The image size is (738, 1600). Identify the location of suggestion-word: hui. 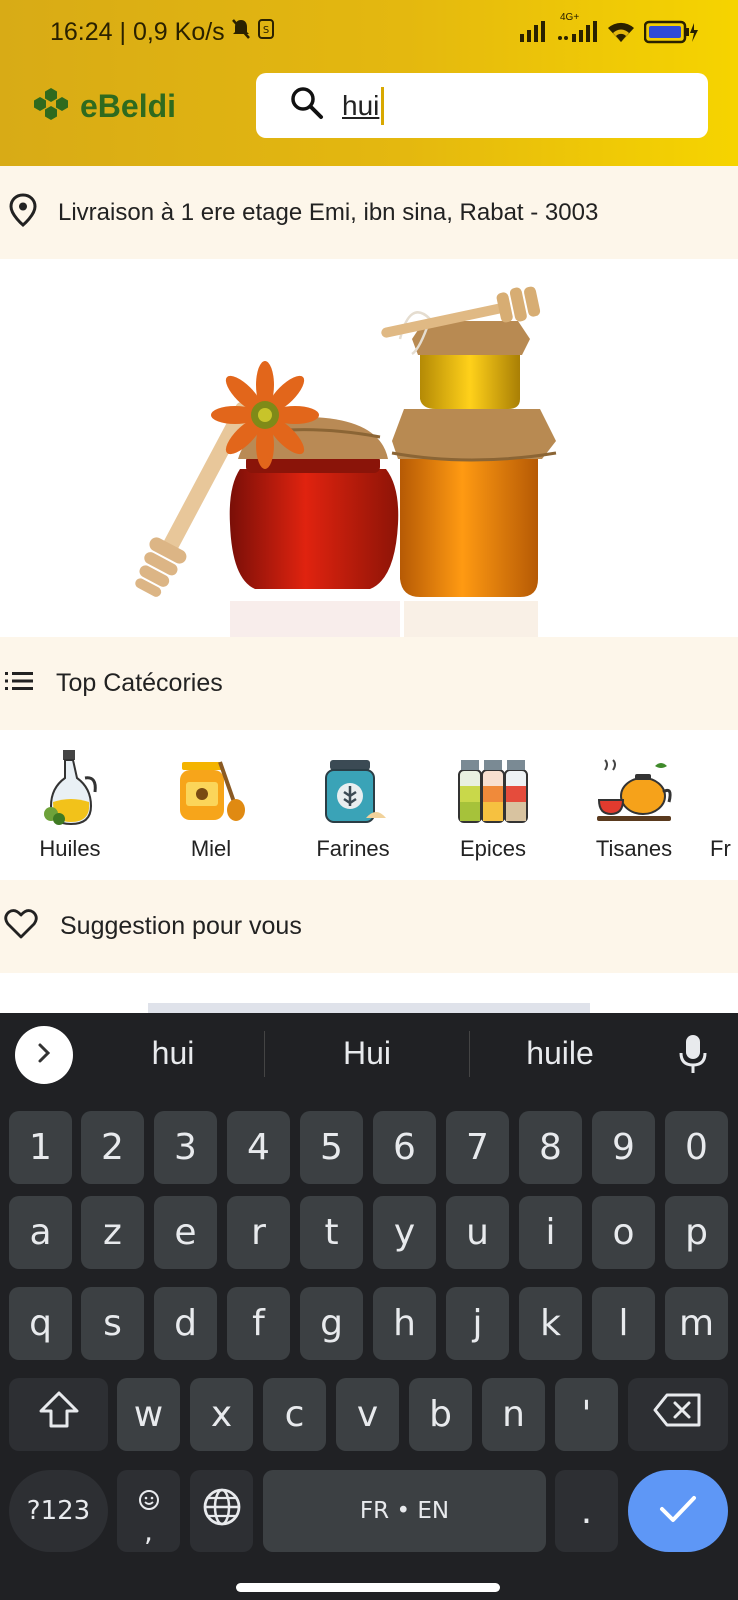
(173, 1053).